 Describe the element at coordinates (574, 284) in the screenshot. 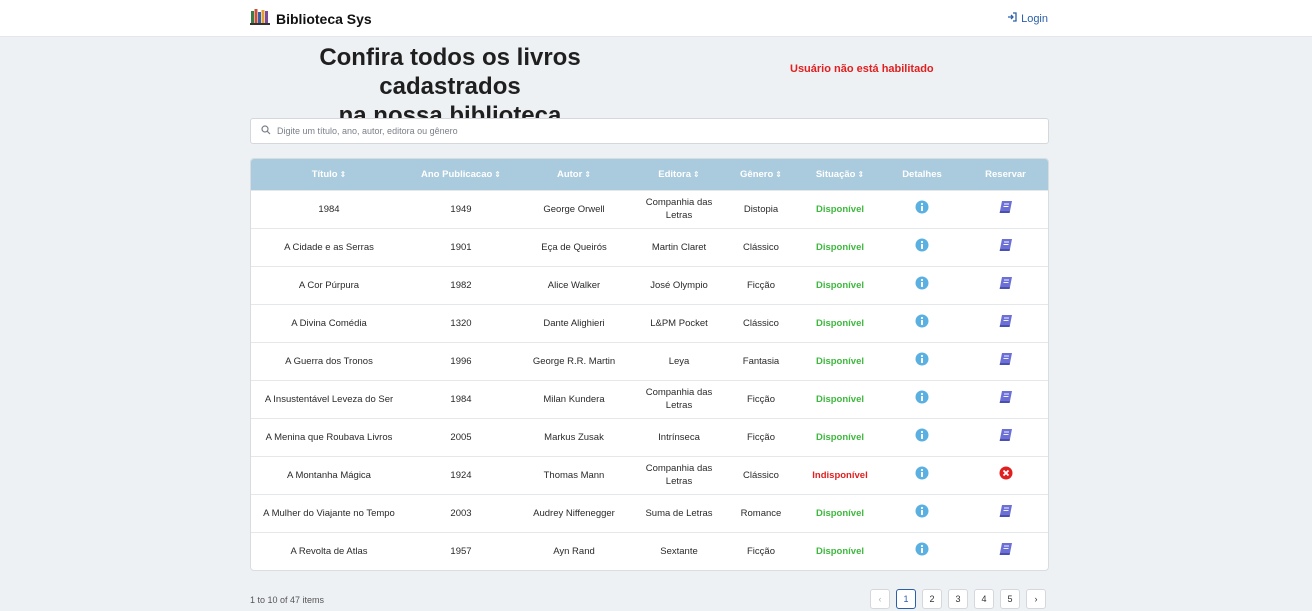

I see `cell-autor: Alice Walker` at that location.